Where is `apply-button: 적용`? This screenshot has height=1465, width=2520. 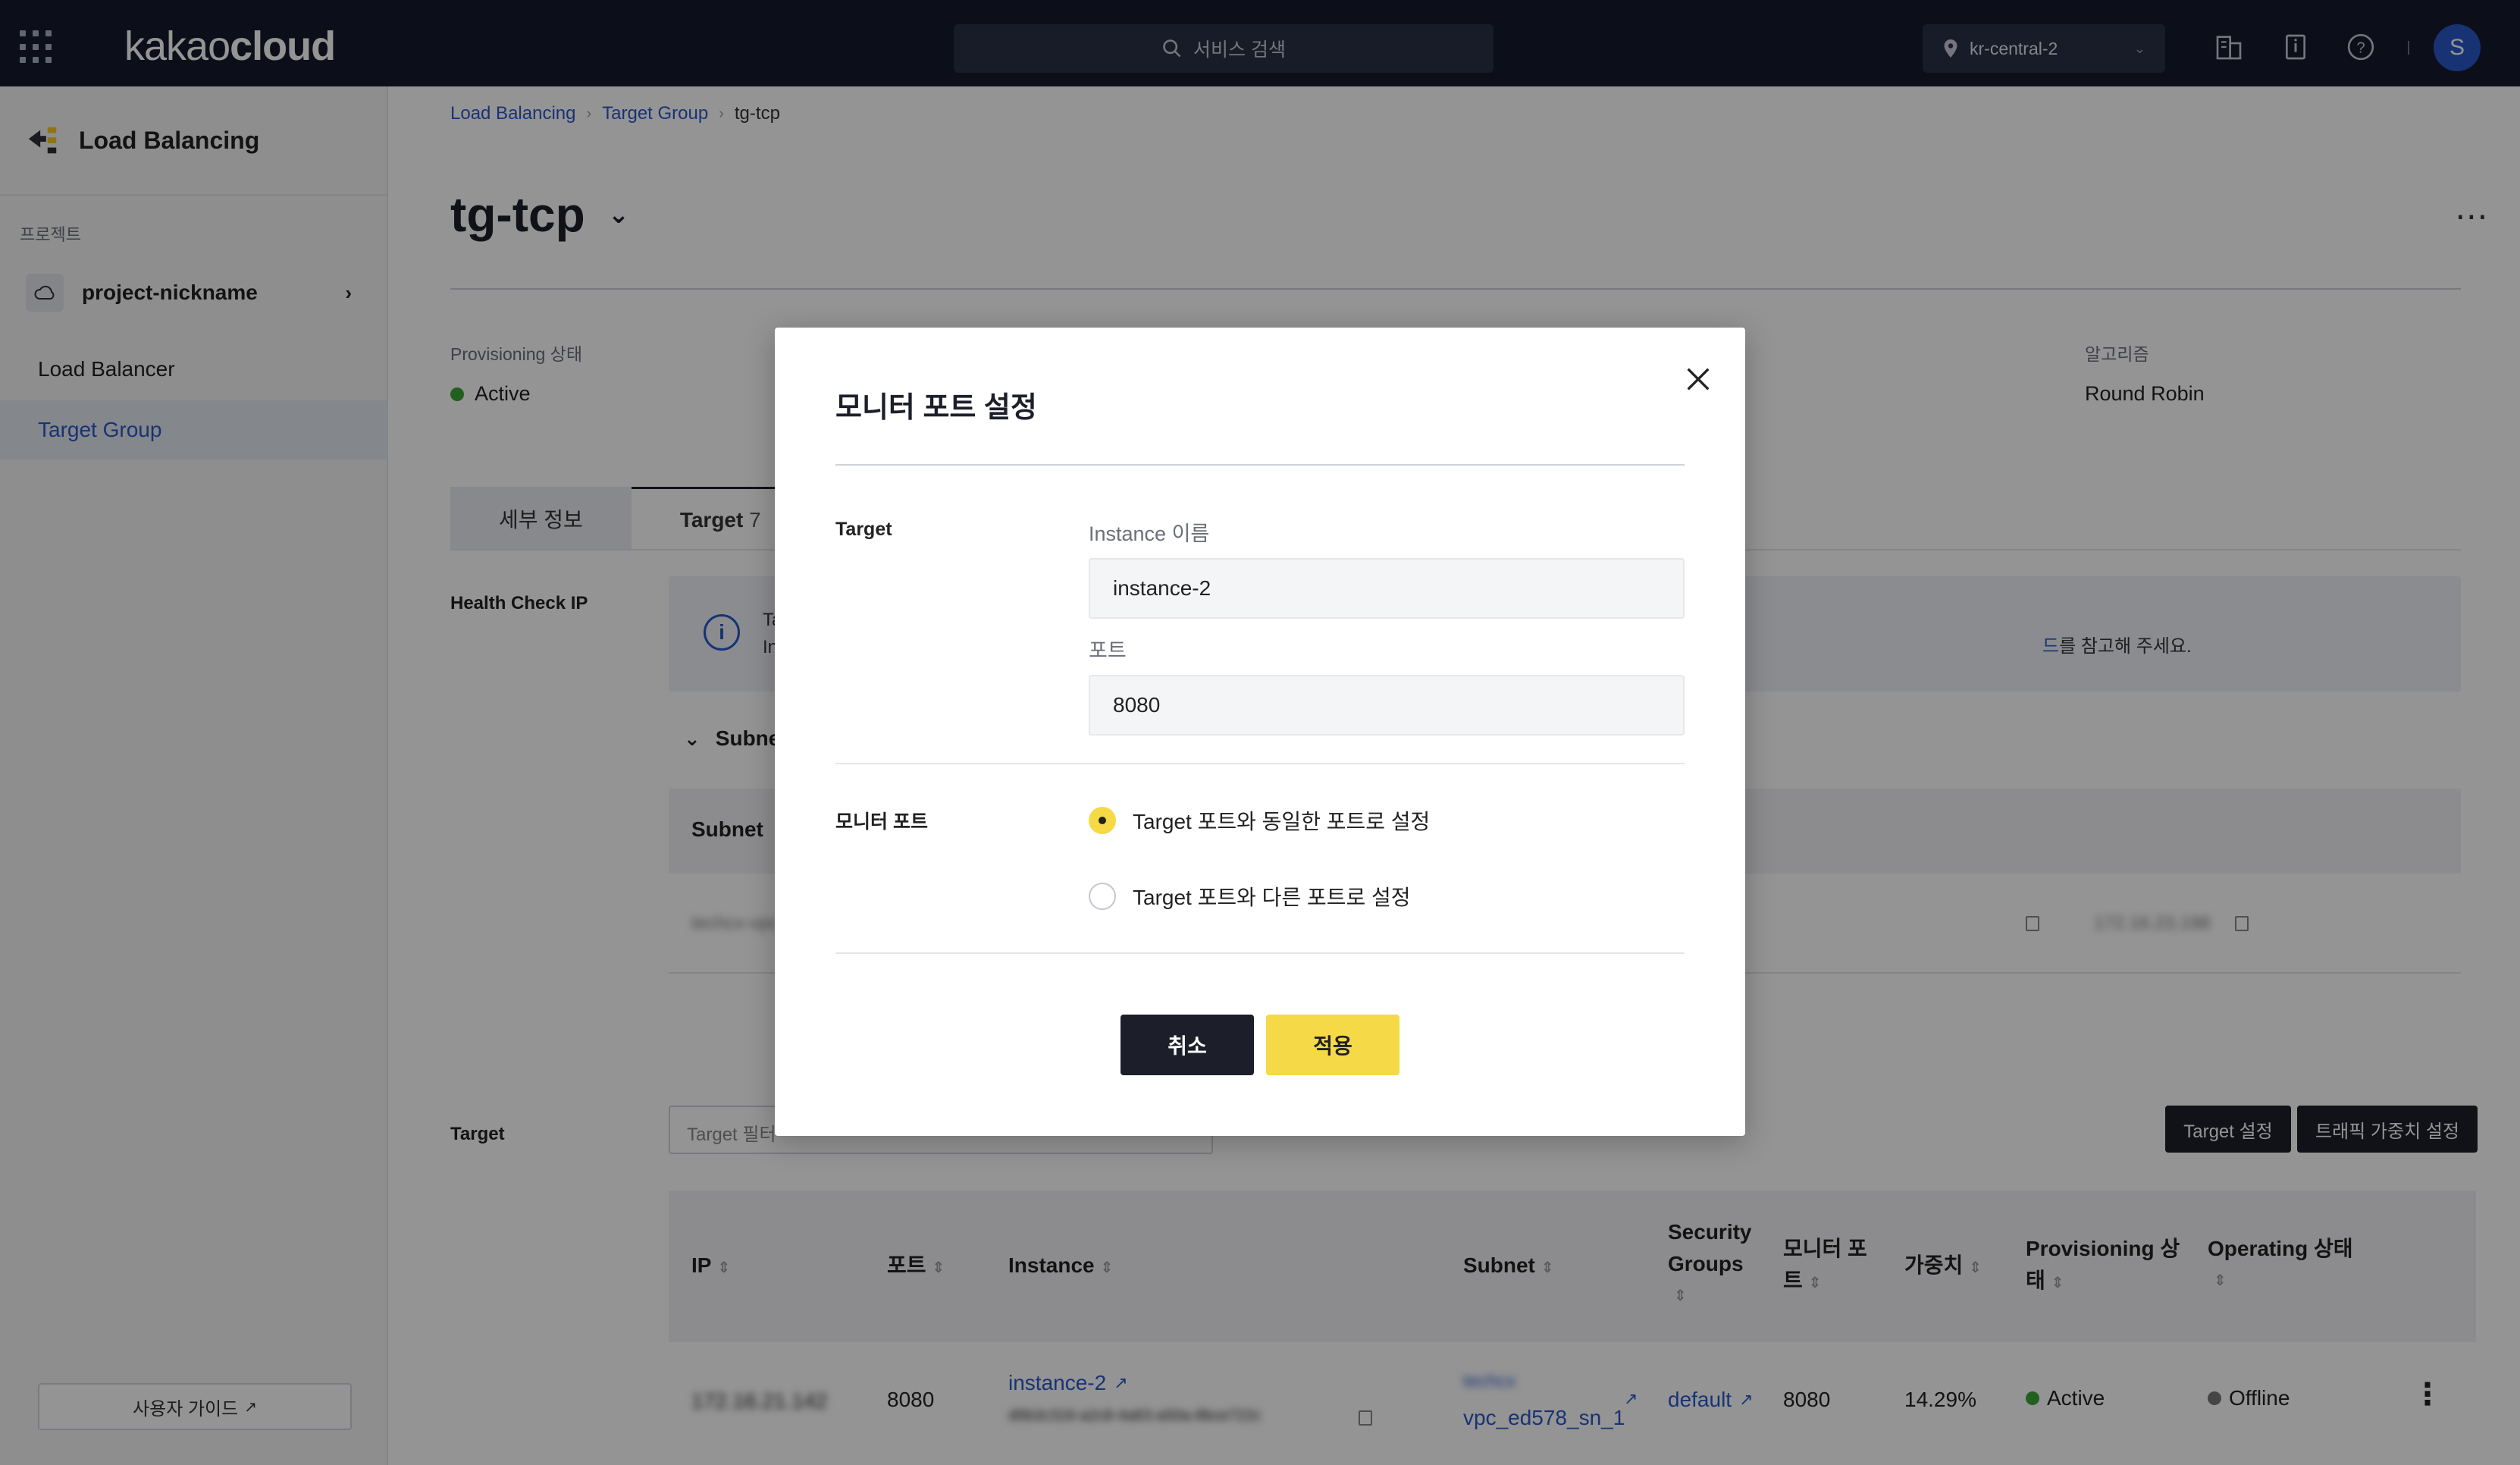 apply-button: 적용 is located at coordinates (1332, 1045).